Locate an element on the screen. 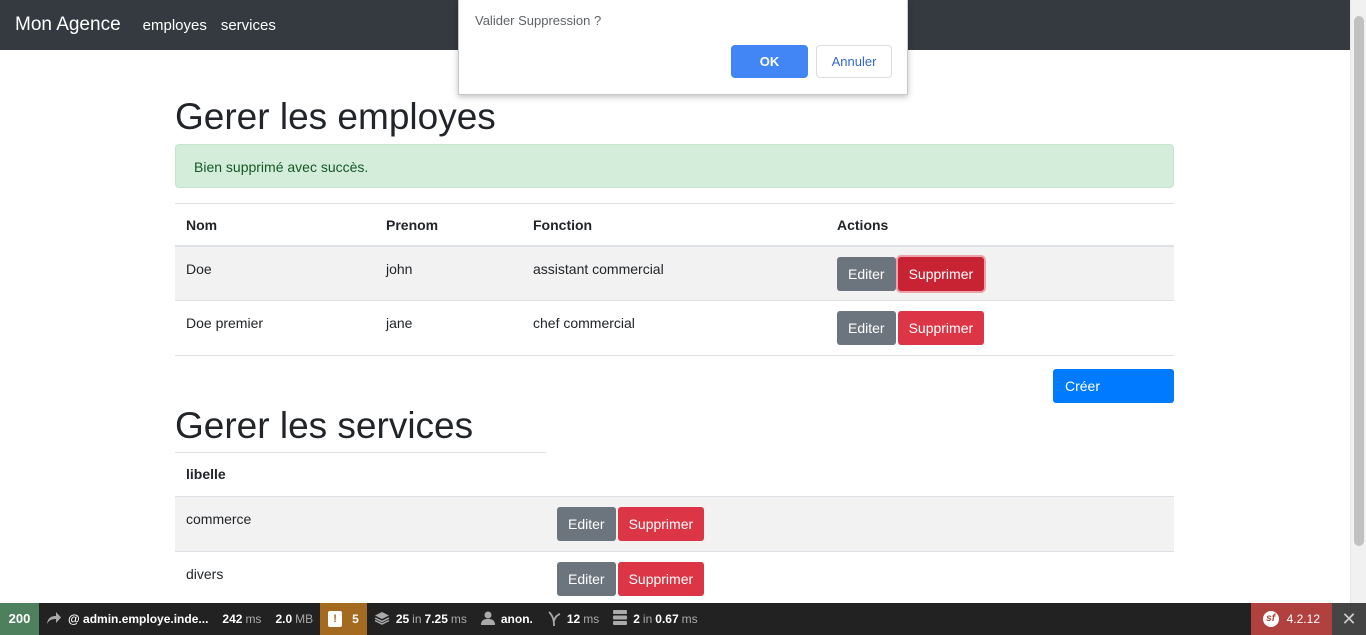  table-header-row: libelle is located at coordinates (674, 474).